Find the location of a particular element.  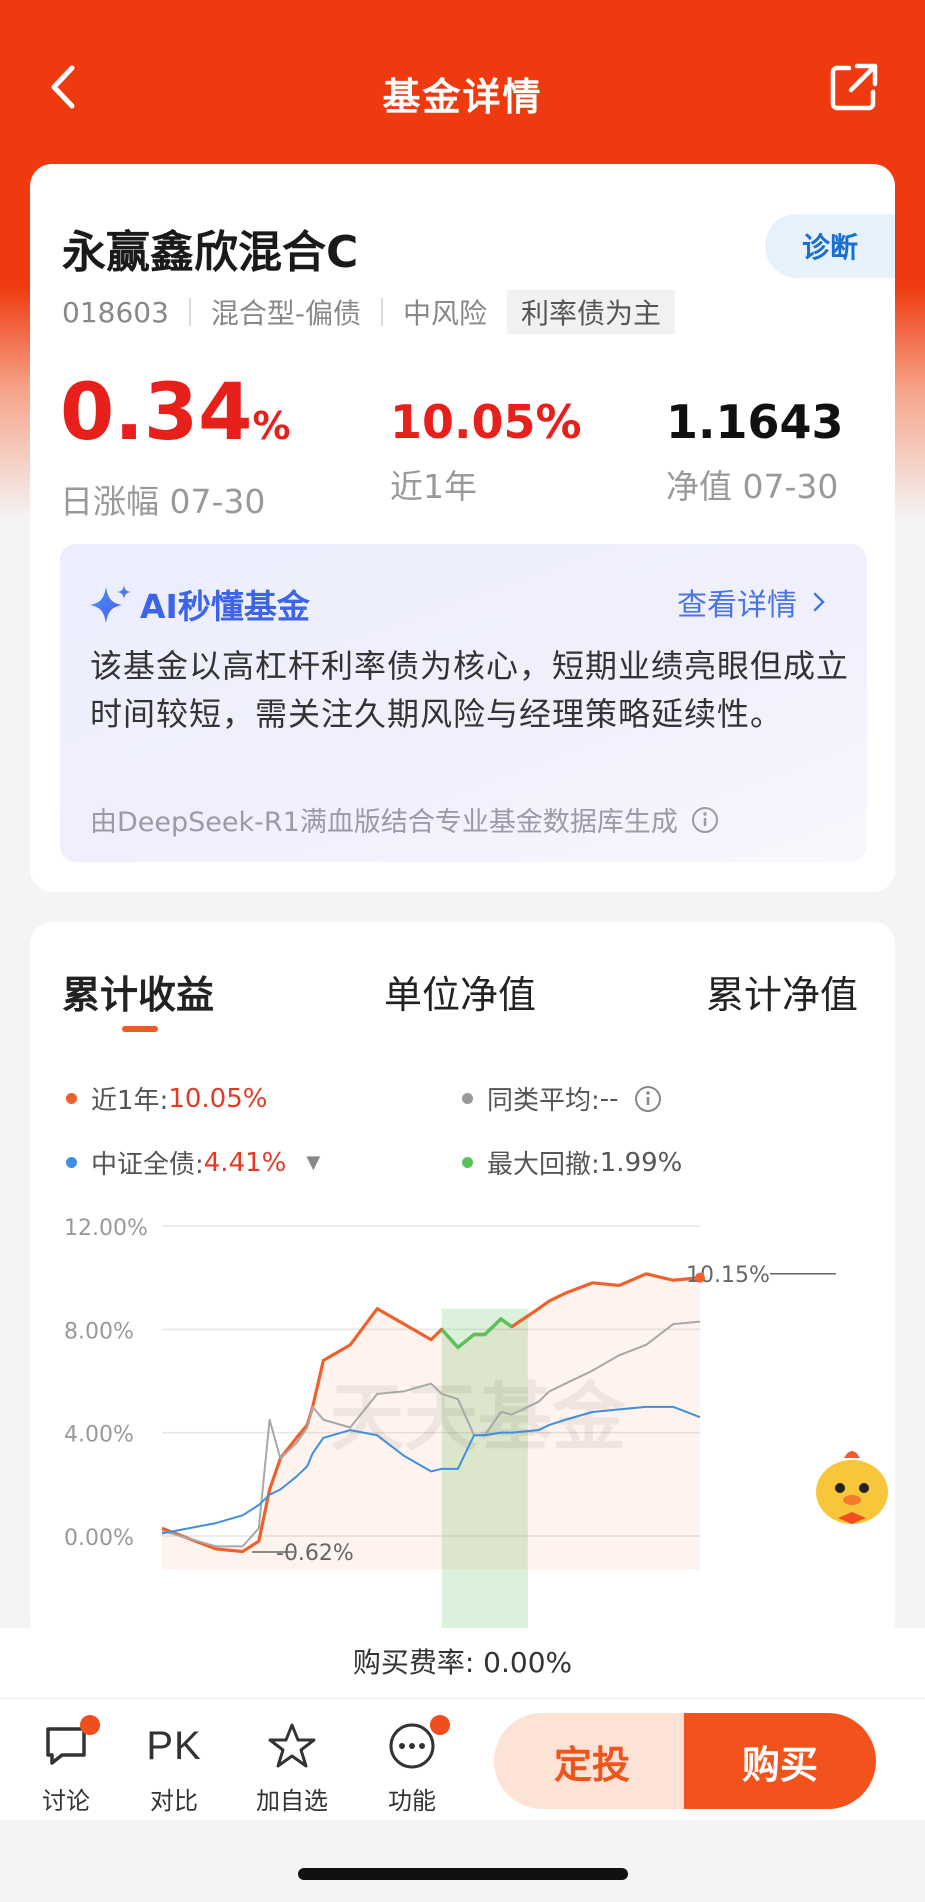

star-icon is located at coordinates (292, 1745).